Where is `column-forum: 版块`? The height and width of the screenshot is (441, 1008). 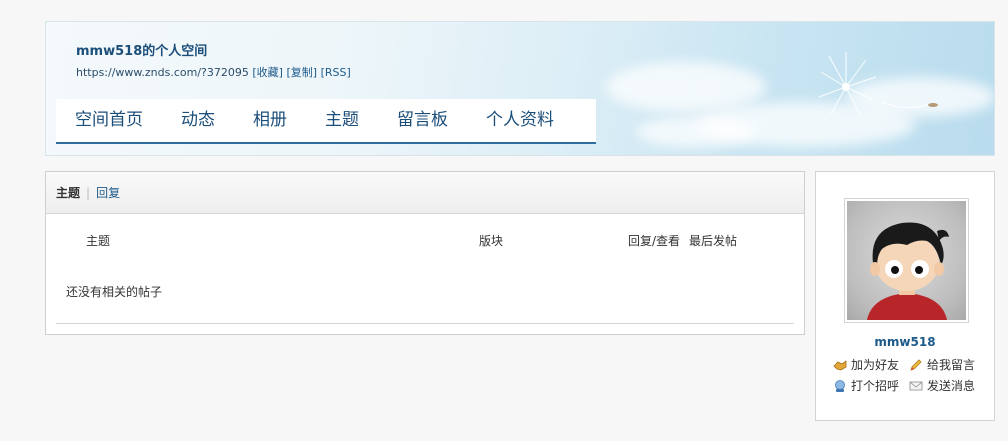
column-forum: 版块 is located at coordinates (491, 241).